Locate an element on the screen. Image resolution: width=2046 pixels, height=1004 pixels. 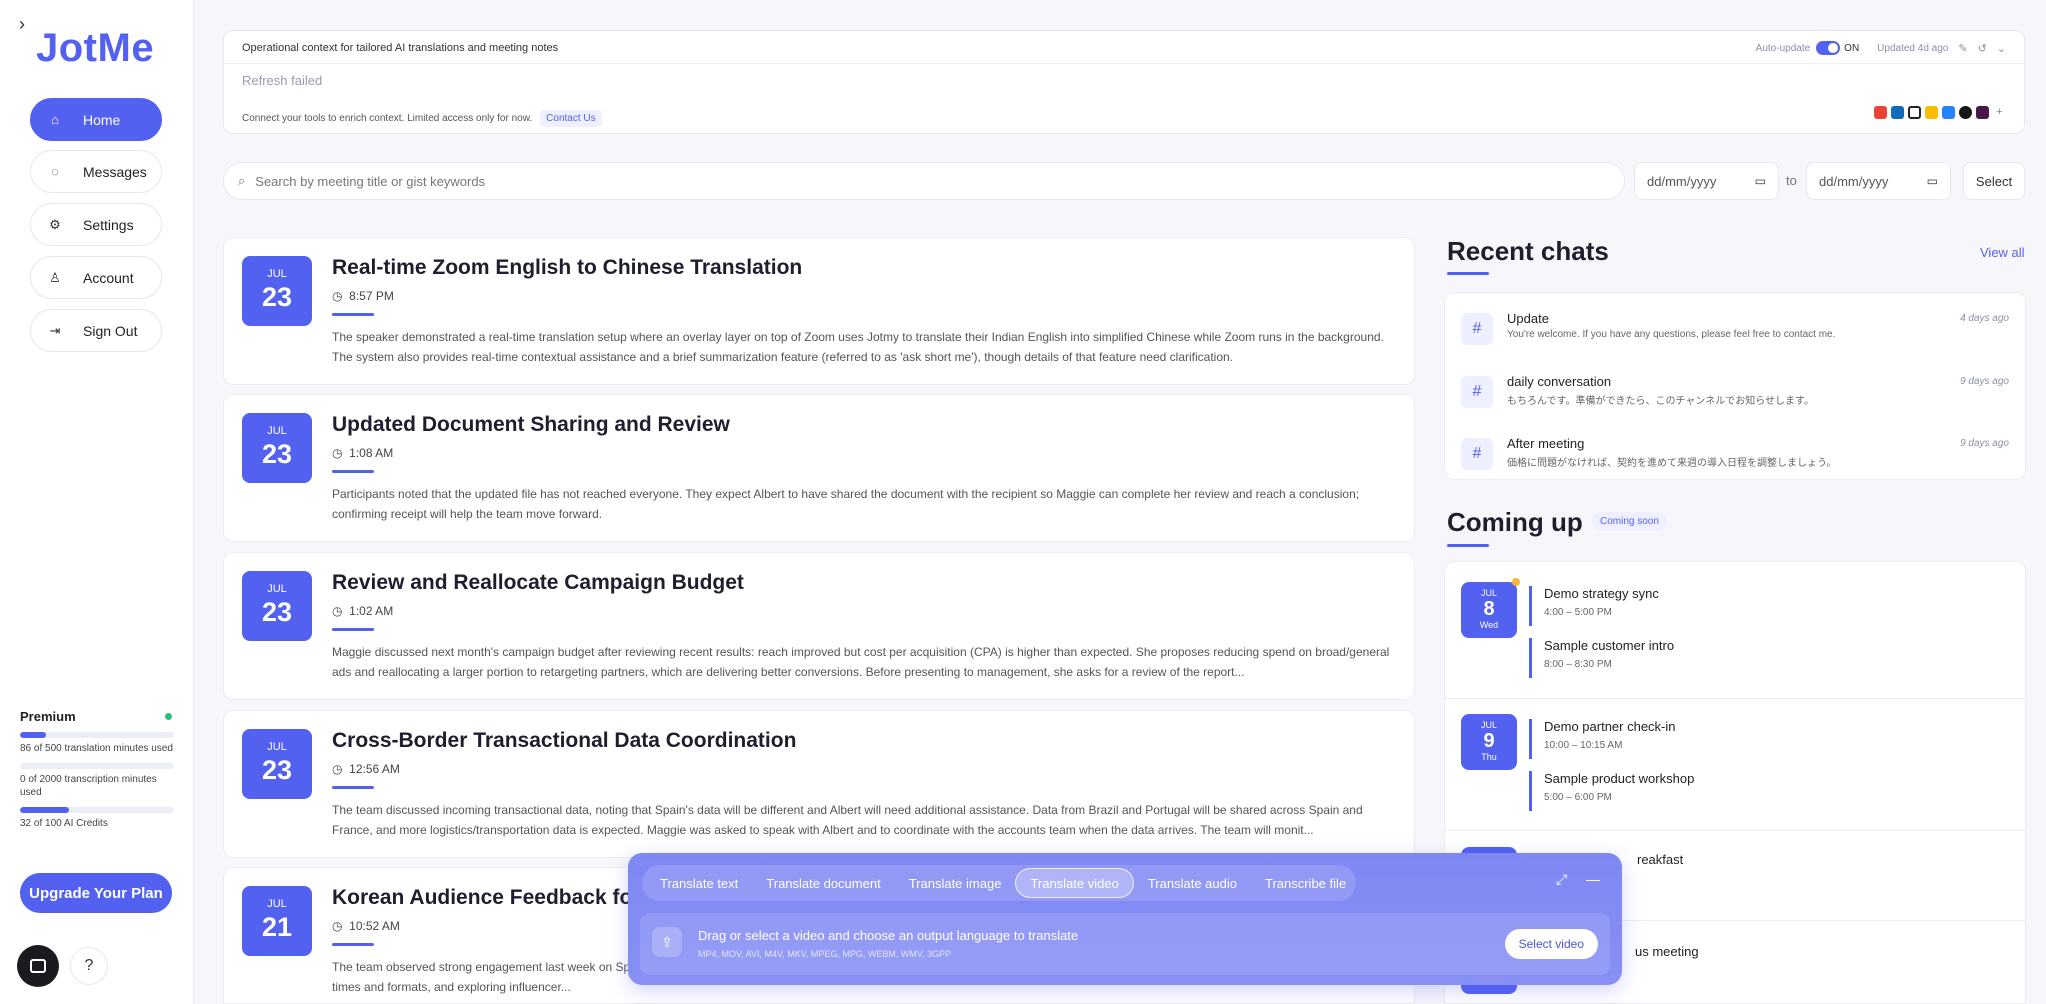
transcription-usage-bar is located at coordinates (97, 766).